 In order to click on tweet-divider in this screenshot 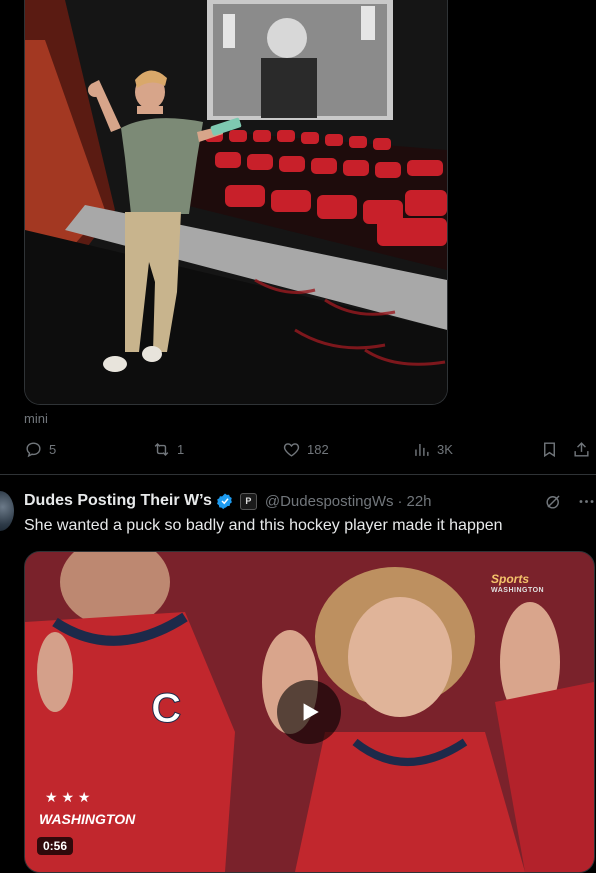, I will do `click(298, 474)`.